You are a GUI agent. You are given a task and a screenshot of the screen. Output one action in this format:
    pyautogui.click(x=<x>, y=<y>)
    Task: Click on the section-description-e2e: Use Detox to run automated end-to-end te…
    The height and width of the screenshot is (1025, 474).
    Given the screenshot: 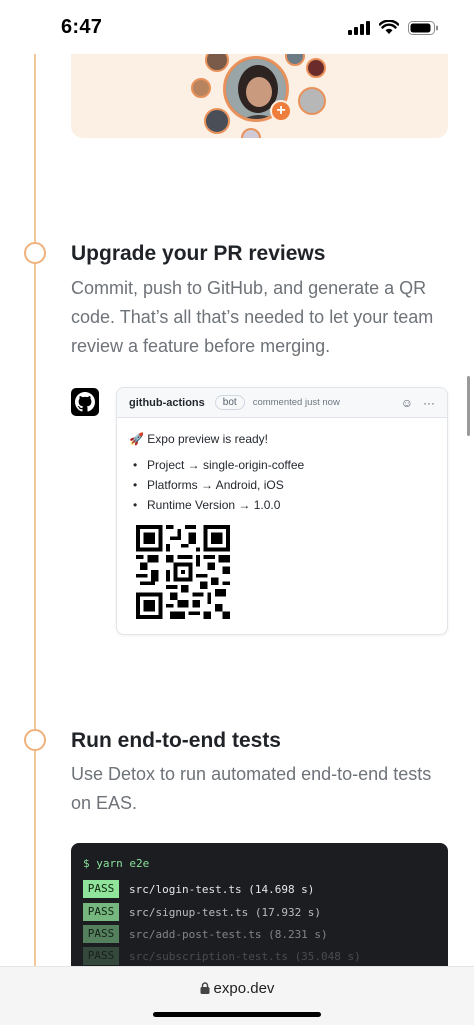 What is the action you would take?
    pyautogui.click(x=251, y=788)
    